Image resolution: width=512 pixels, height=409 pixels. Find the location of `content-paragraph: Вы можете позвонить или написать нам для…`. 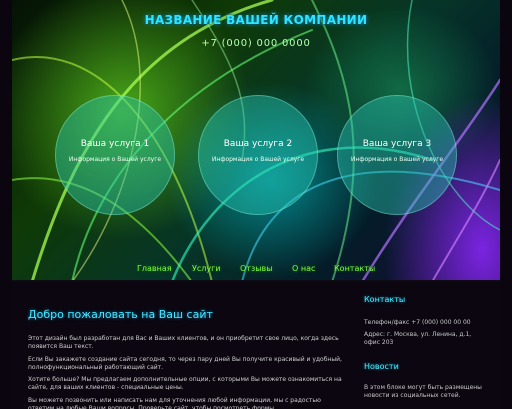

content-paragraph: Вы можете позвонить или написать нам для… is located at coordinates (174, 403).